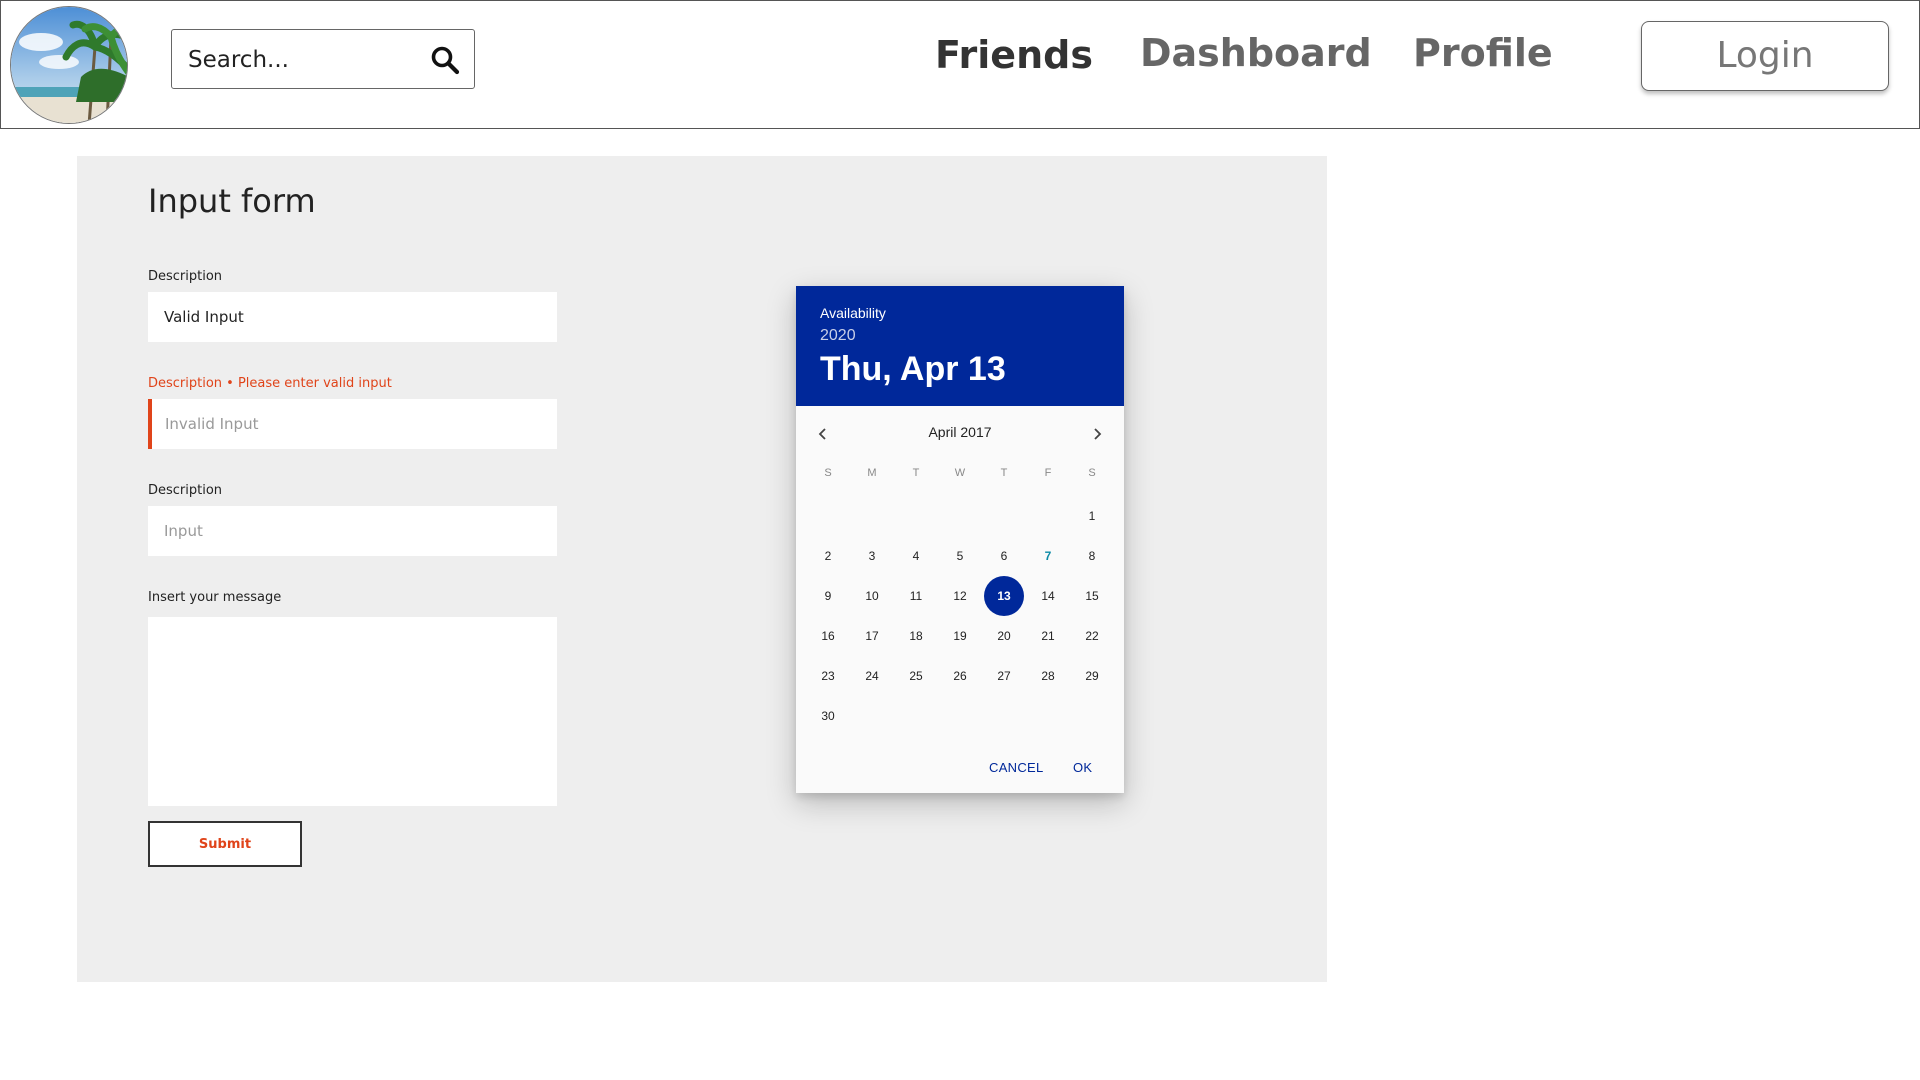  I want to click on calendar-day-18: 18, so click(916, 636).